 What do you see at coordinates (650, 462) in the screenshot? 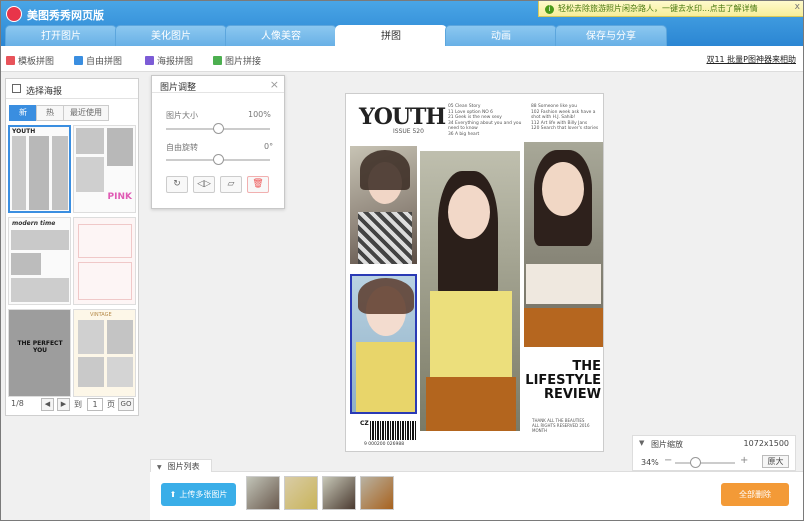
I see `zoom-percent: 34%` at bounding box center [650, 462].